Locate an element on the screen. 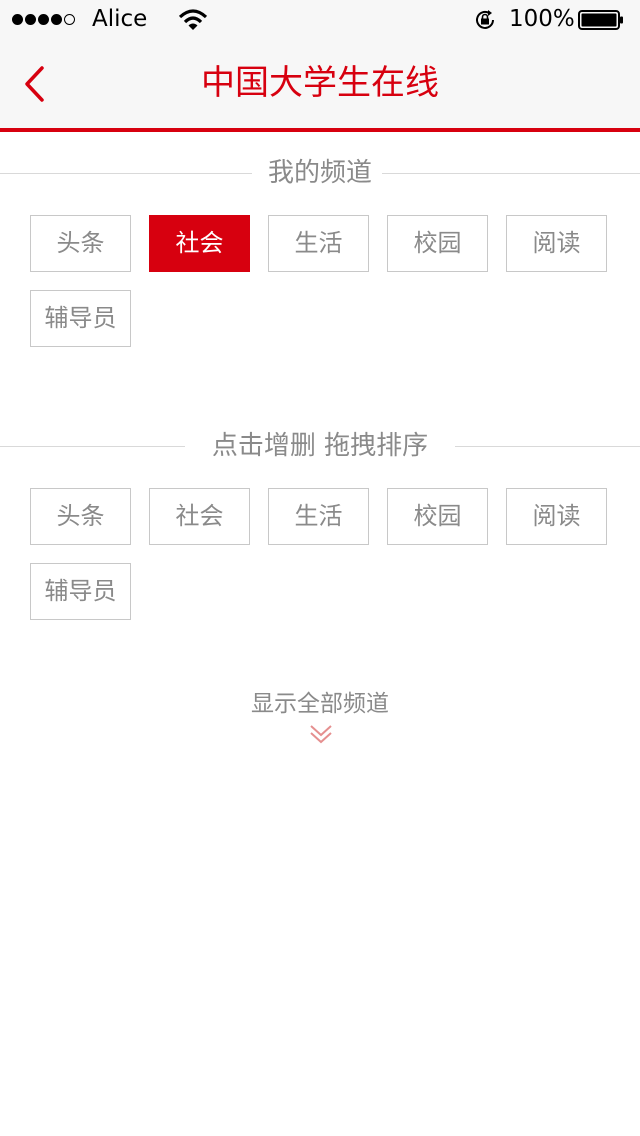  battery-percentage: 100% is located at coordinates (542, 19).